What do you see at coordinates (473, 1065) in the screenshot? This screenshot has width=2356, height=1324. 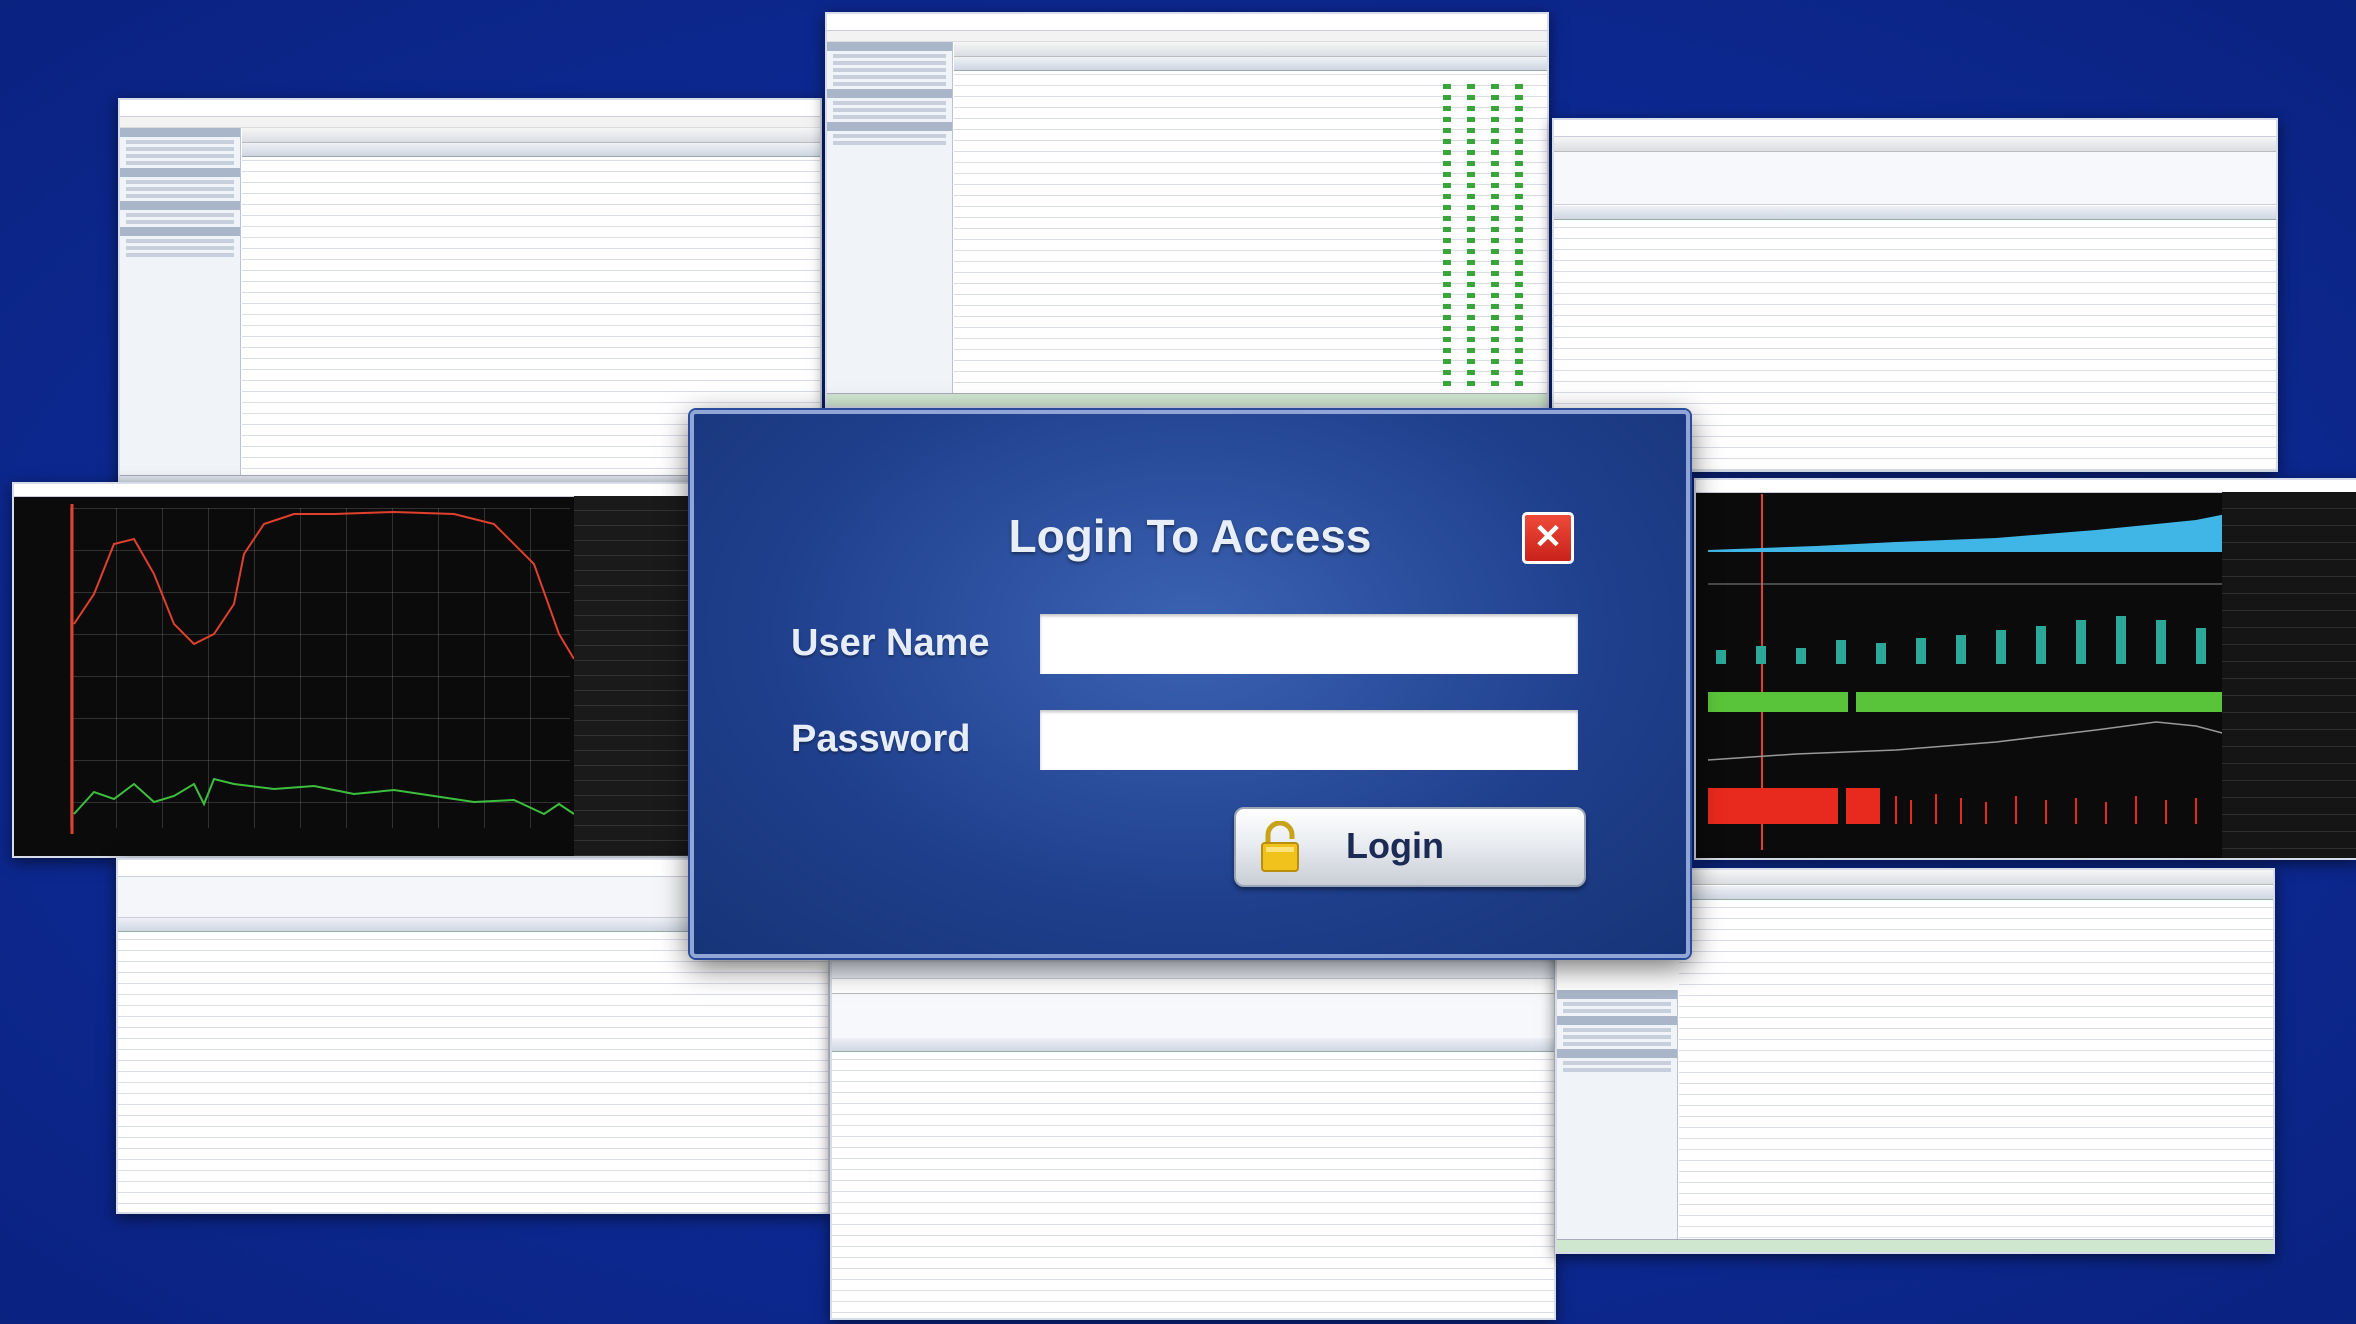 I see `activity-log-table` at bounding box center [473, 1065].